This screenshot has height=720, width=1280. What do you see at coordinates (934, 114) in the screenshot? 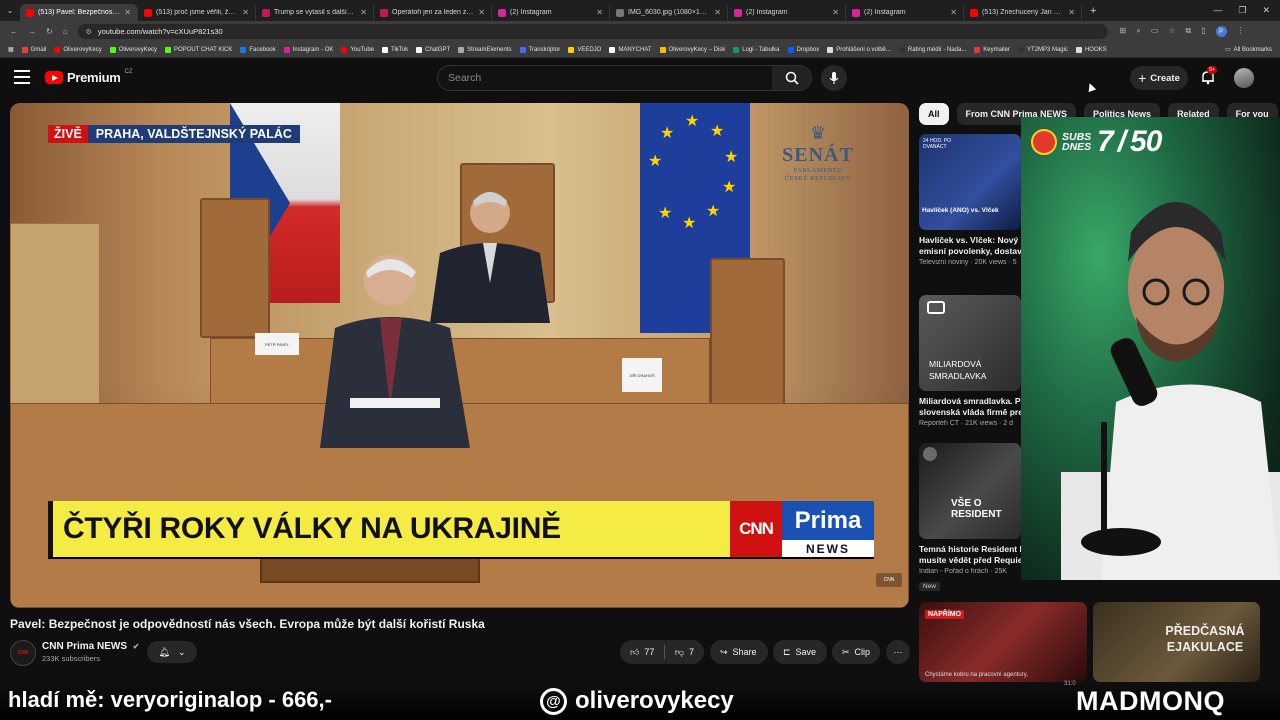
I see `filter-chip: All` at bounding box center [934, 114].